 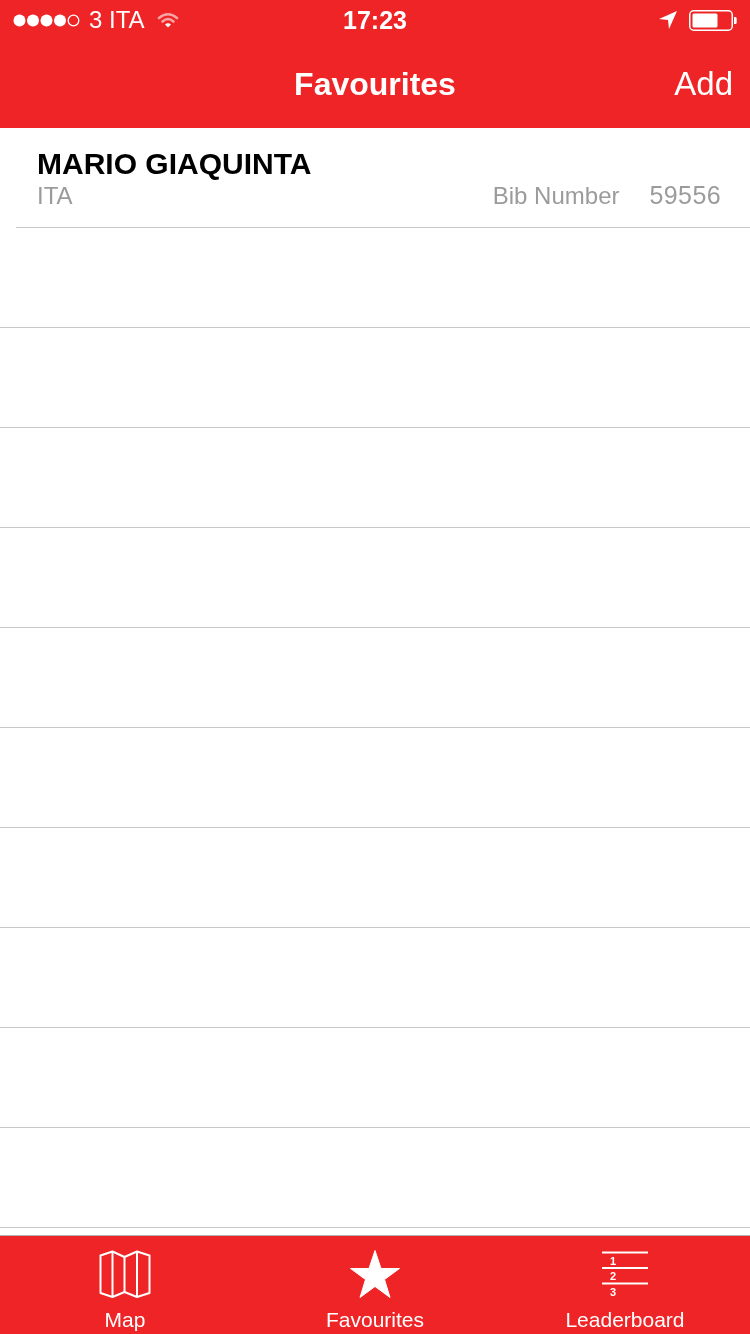 What do you see at coordinates (685, 195) in the screenshot?
I see `bib-number: 59556` at bounding box center [685, 195].